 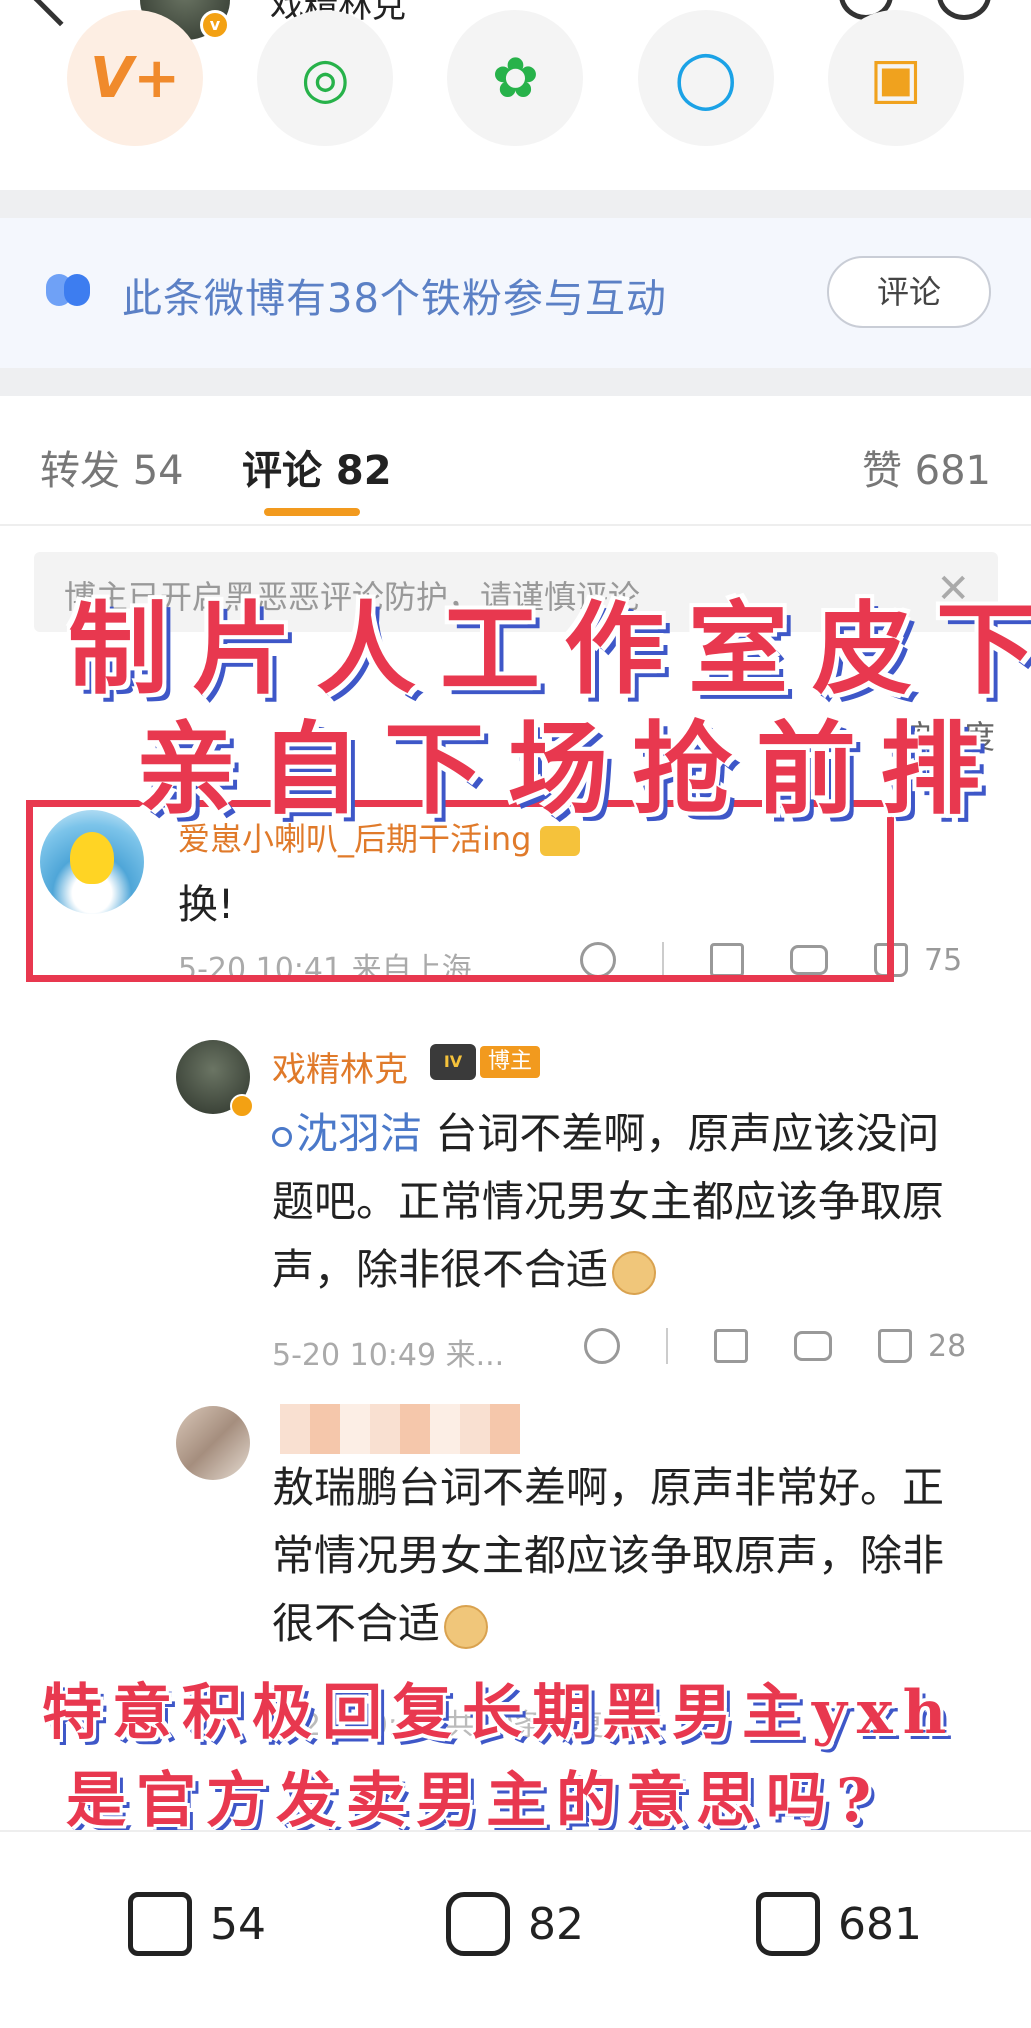 I want to click on overlay-caption: 是官方发卖男主的意思吗?, so click(x=474, y=1801).